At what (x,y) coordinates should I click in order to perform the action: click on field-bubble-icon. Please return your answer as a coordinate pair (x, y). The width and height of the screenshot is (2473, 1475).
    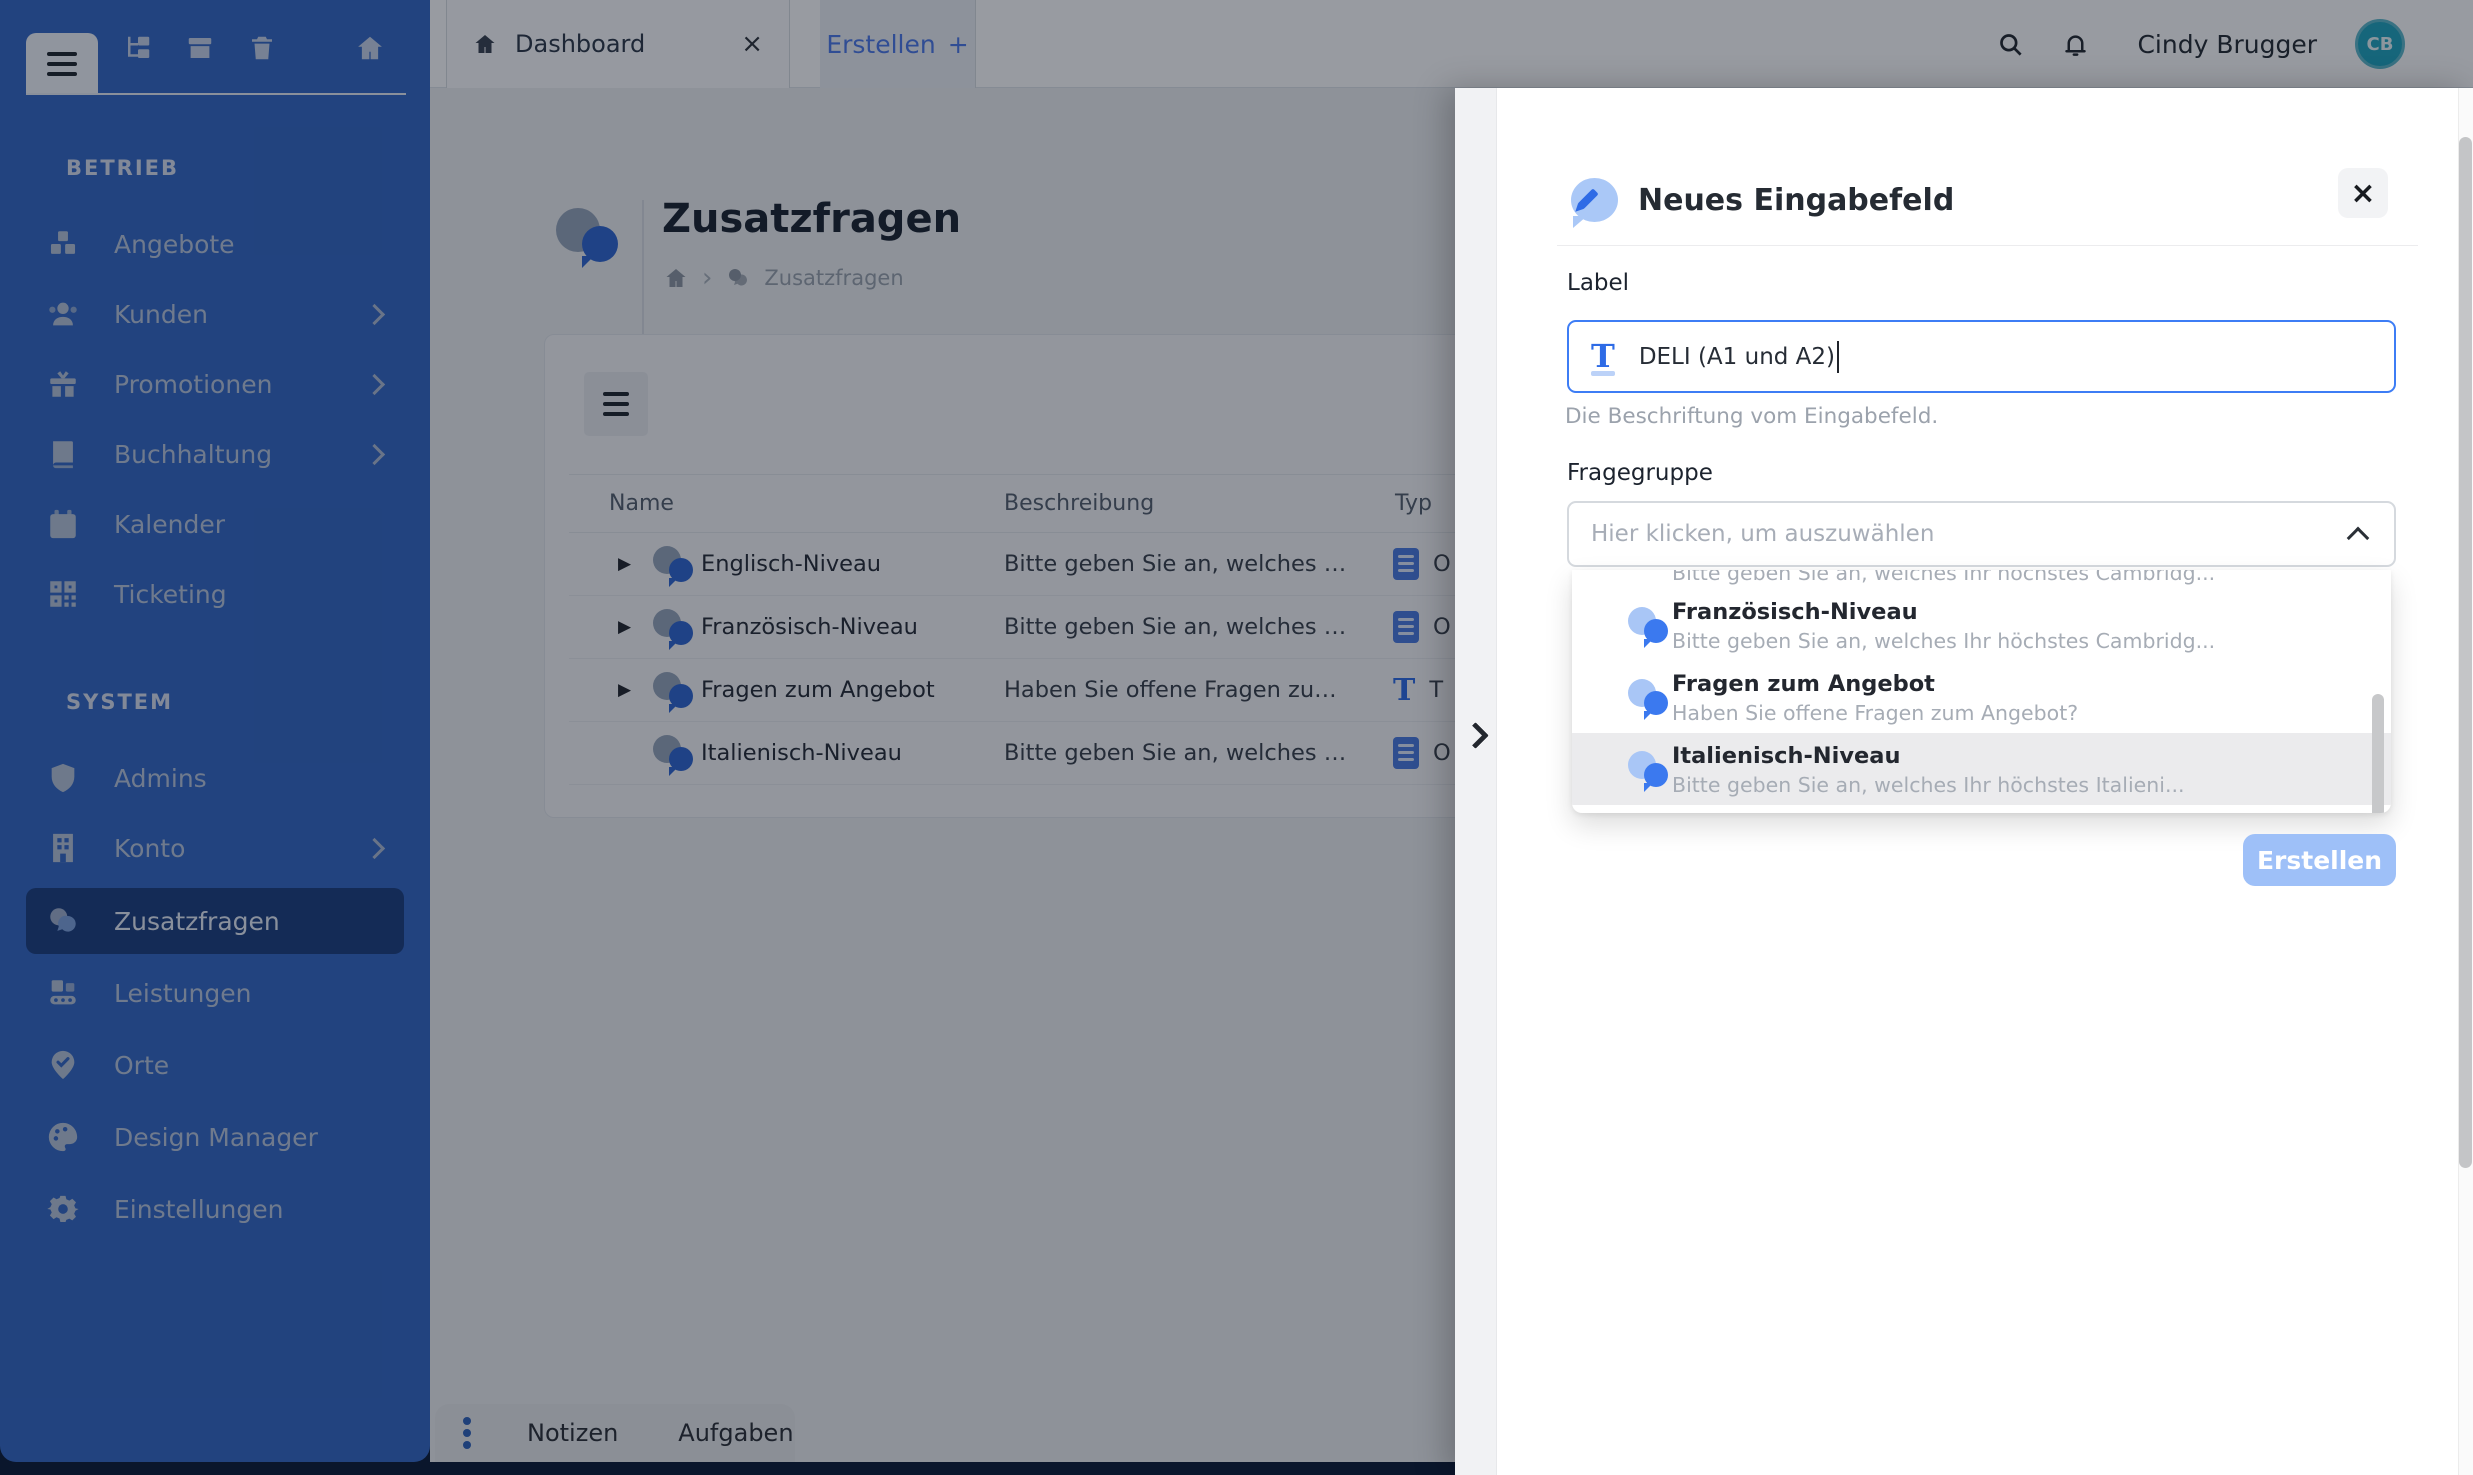
    Looking at the image, I should click on (1594, 203).